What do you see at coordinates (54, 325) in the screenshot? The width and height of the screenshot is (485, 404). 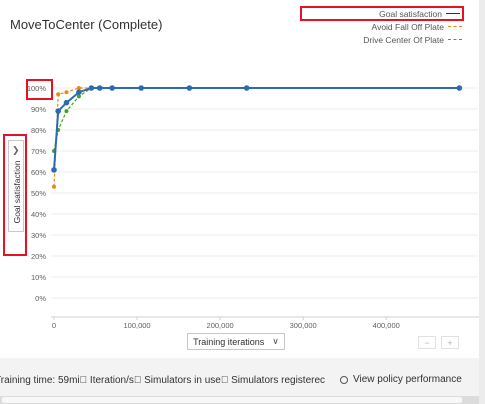 I see `x-tick-label: 0` at bounding box center [54, 325].